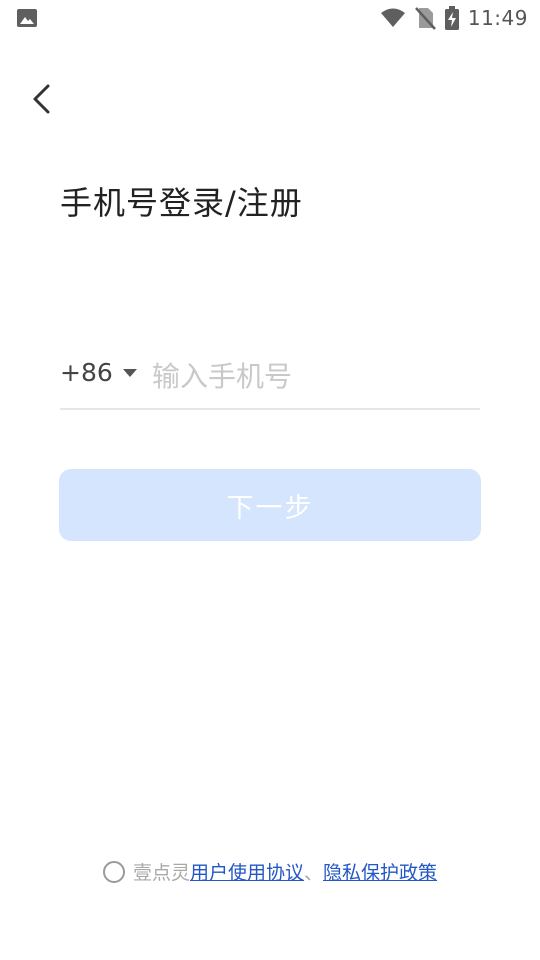 This screenshot has width=540, height=960. Describe the element at coordinates (312, 376) in the screenshot. I see `phone-number-input` at that location.